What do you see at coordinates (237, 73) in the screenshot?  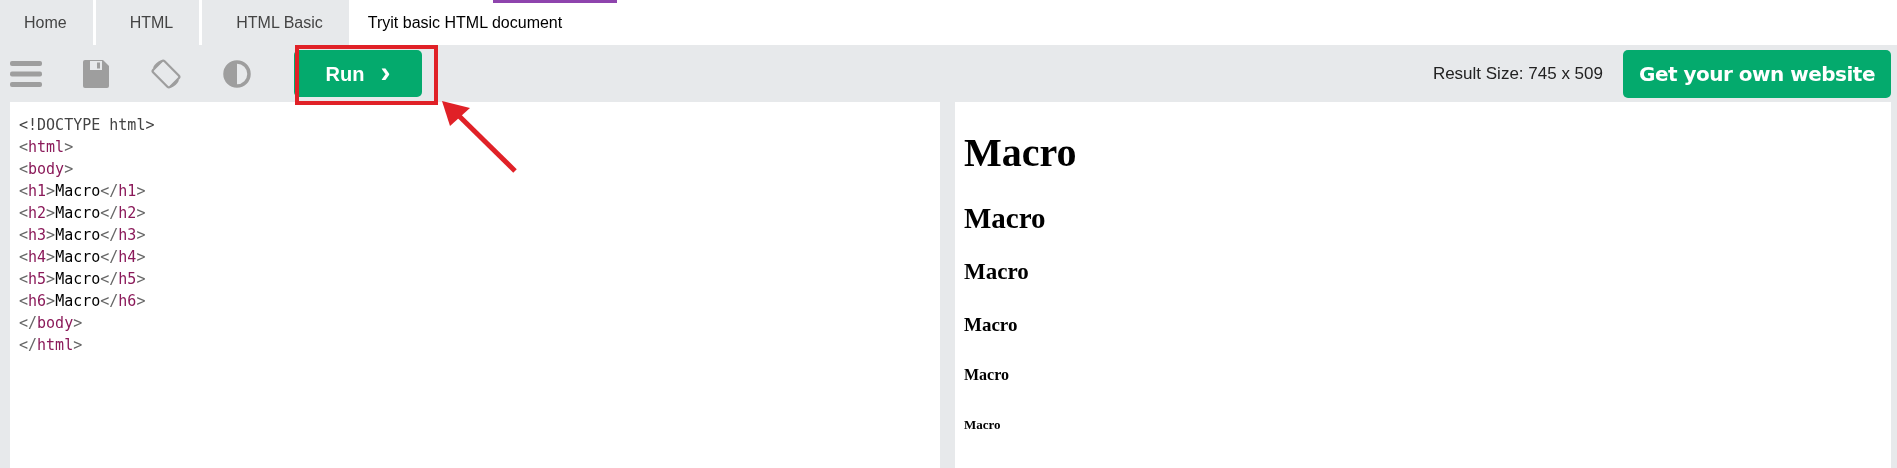 I see `contrast-icon` at bounding box center [237, 73].